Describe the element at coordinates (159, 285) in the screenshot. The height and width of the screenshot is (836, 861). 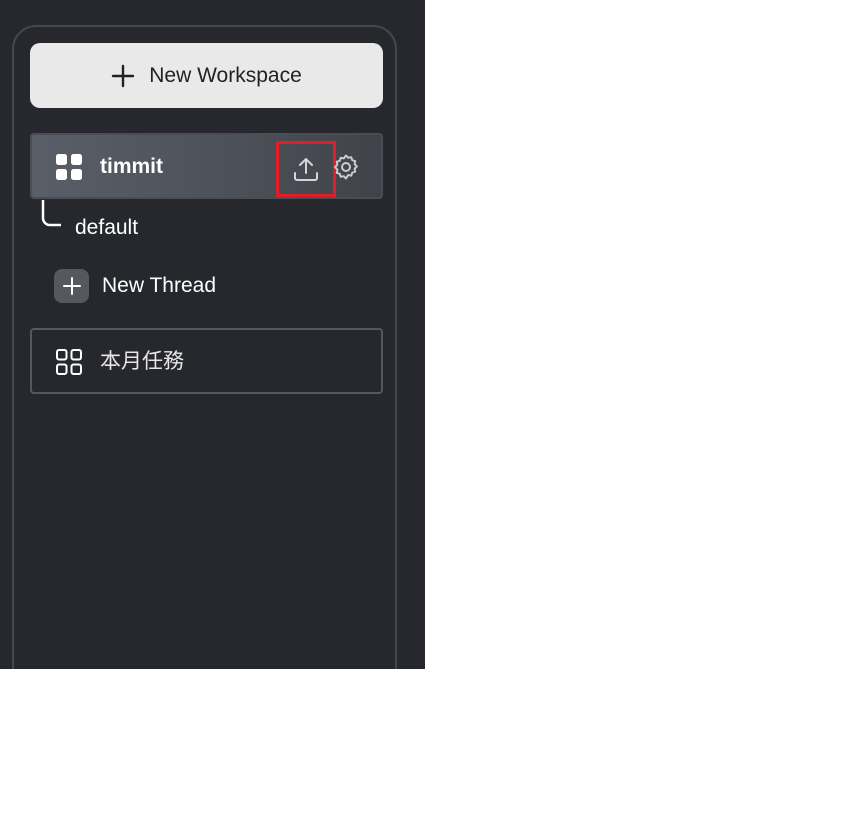
I see `new-thread-label: New Thread` at that location.